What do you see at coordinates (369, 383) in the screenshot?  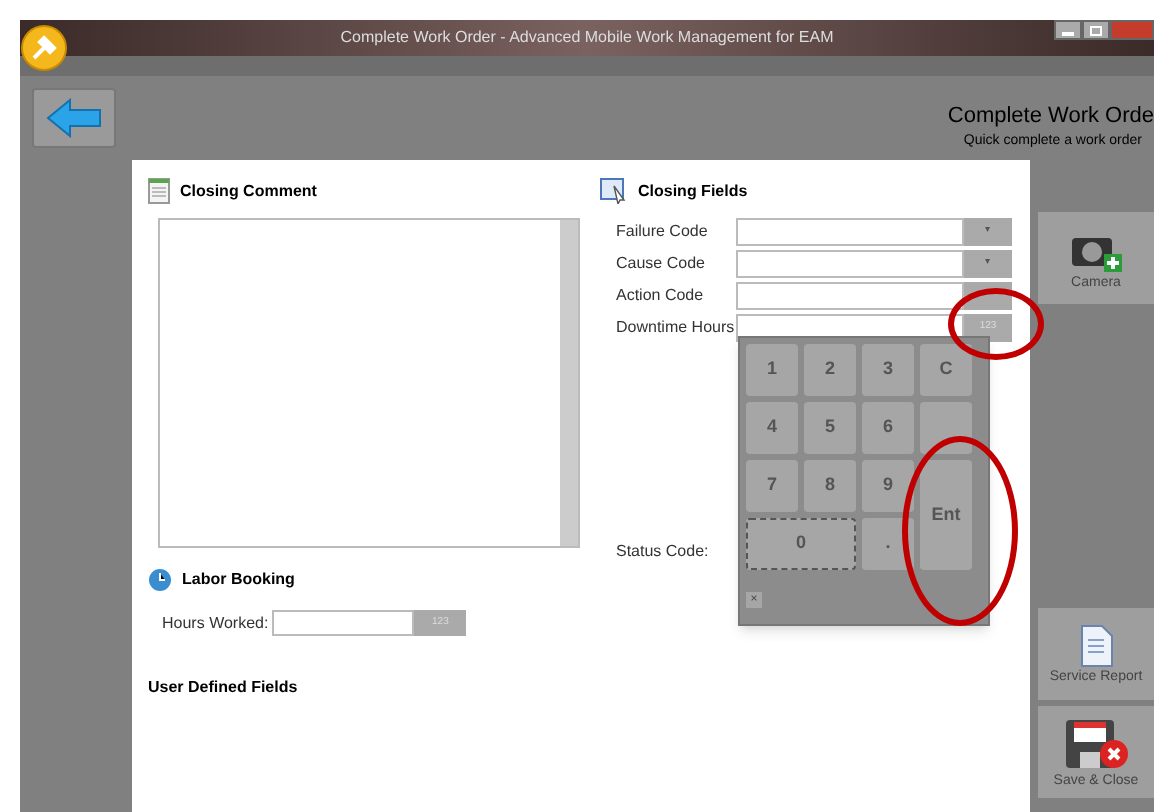 I see `comment-textarea` at bounding box center [369, 383].